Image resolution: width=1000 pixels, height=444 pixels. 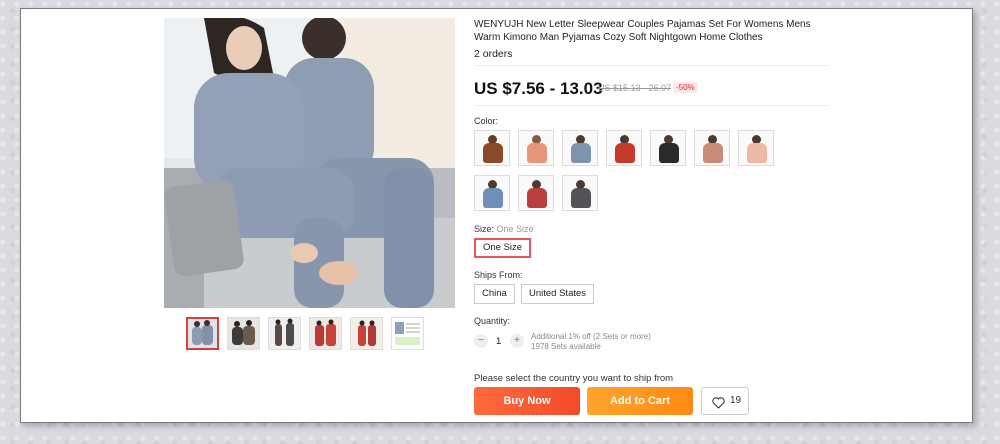 What do you see at coordinates (515, 229) in the screenshot?
I see `size-selected-text: One Size` at bounding box center [515, 229].